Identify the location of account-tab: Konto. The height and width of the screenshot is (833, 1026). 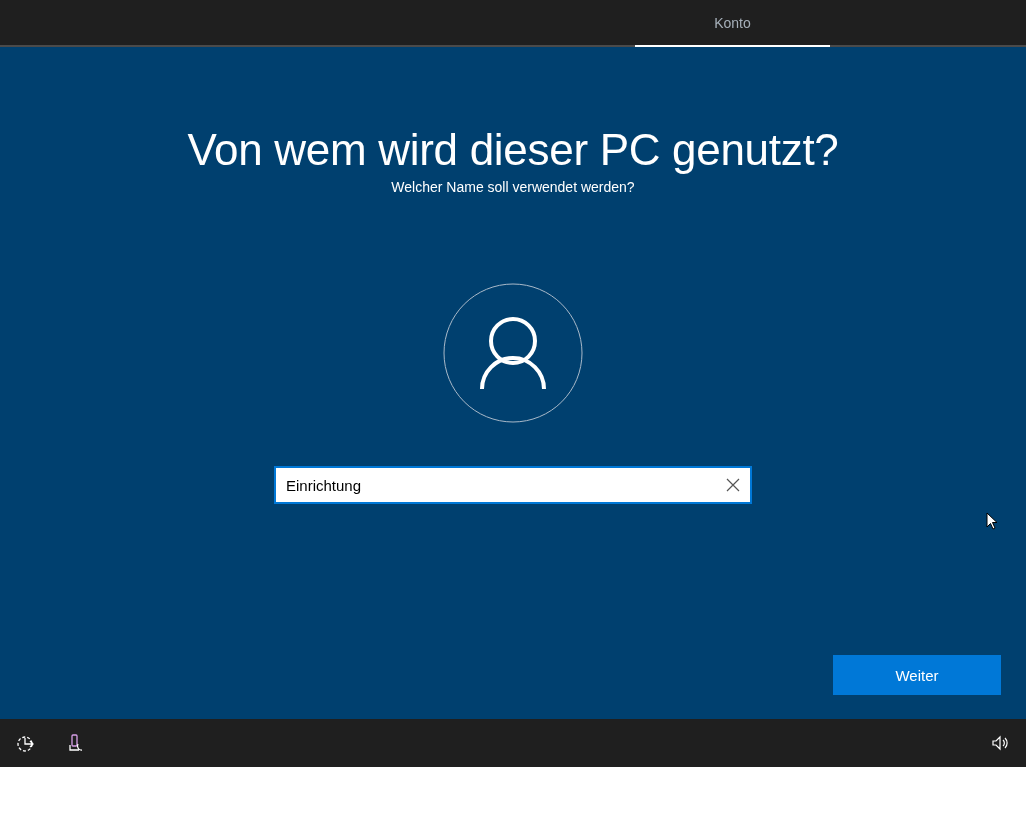
(732, 22).